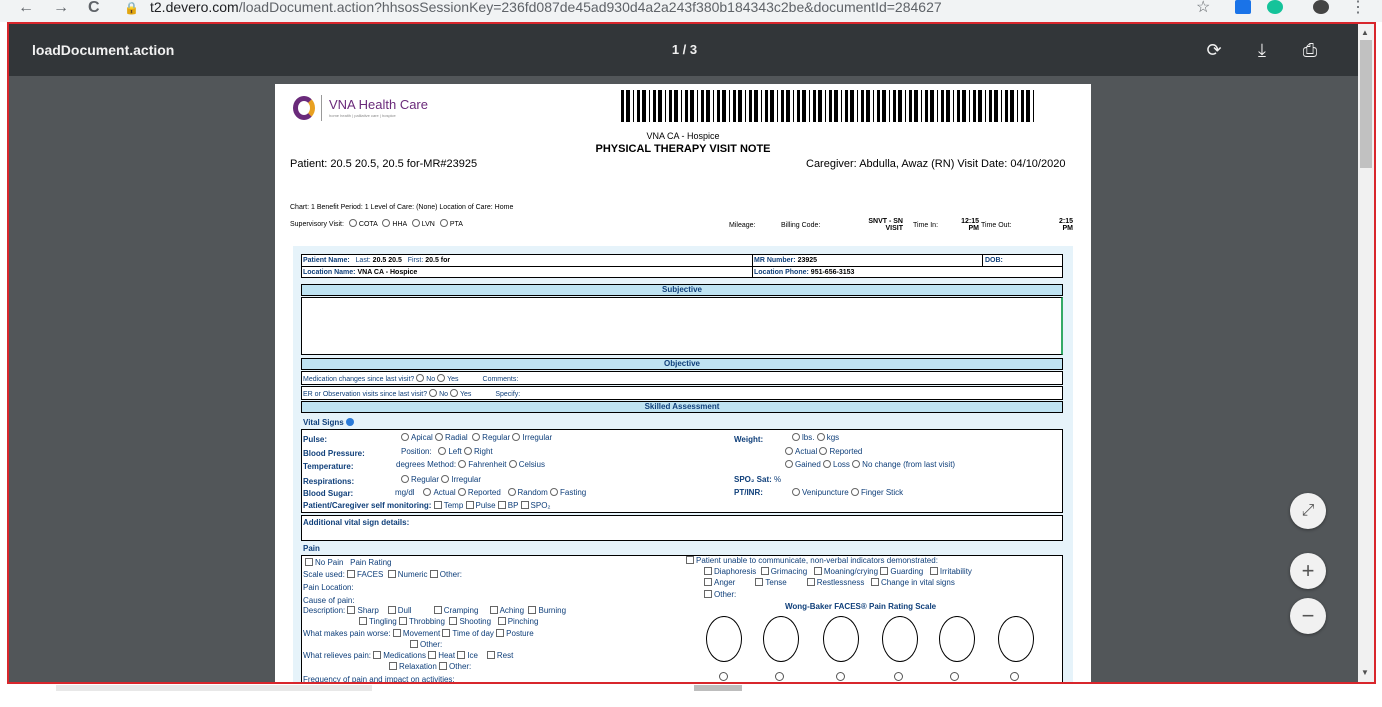 Image resolution: width=1382 pixels, height=707 pixels. Describe the element at coordinates (828, 106) in the screenshot. I see `barcode` at that location.